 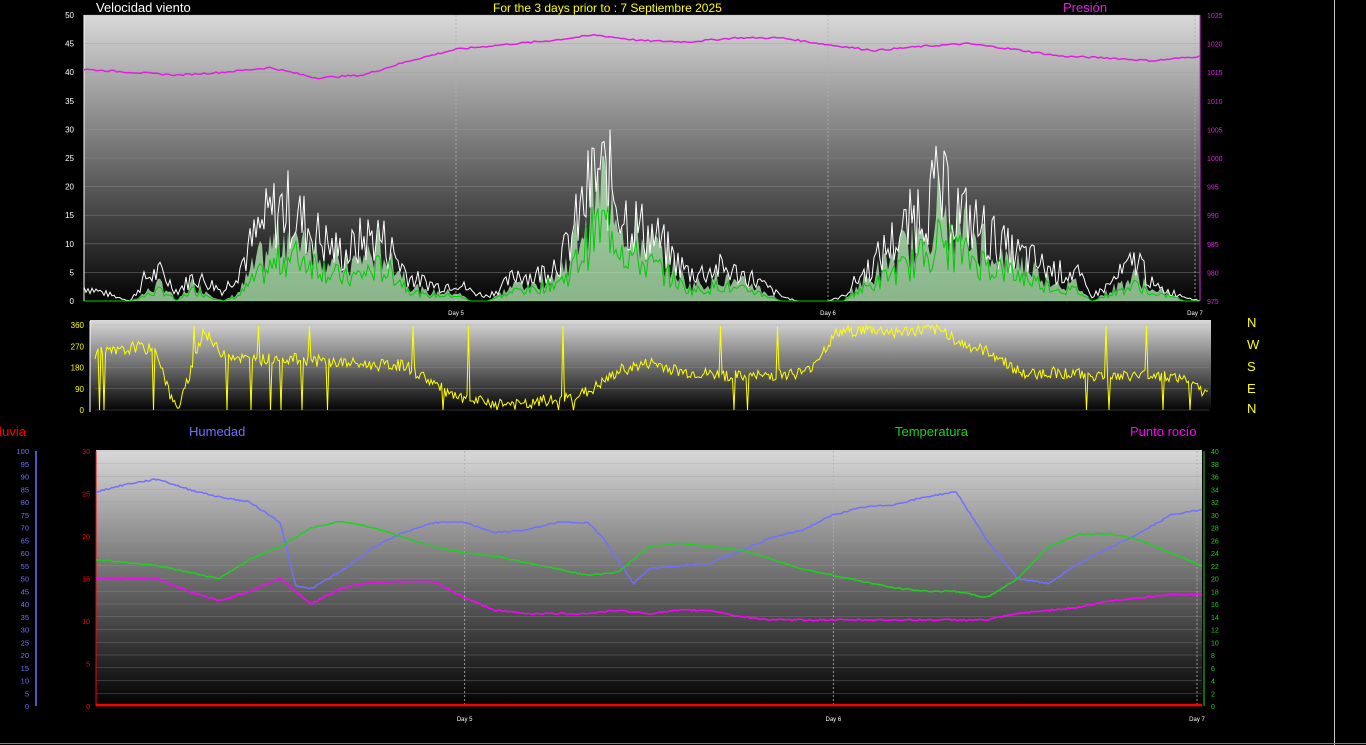 What do you see at coordinates (1213, 694) in the screenshot?
I see `temperature-y-tick: 2` at bounding box center [1213, 694].